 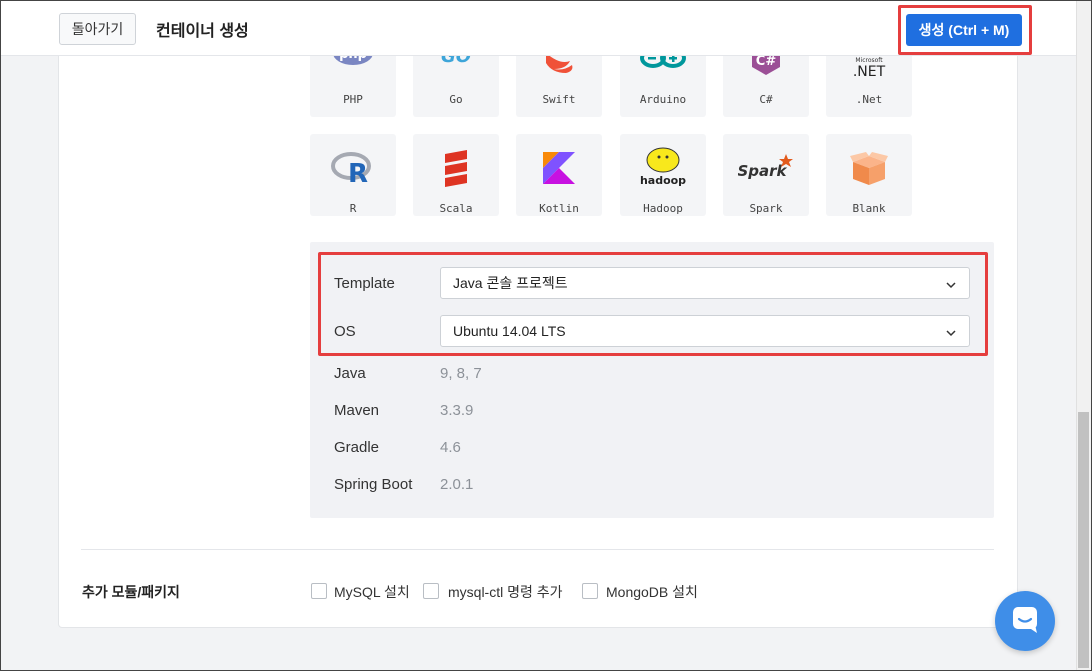 I want to click on mongodb-checkbox-label: MongoDB 설치, so click(x=652, y=592).